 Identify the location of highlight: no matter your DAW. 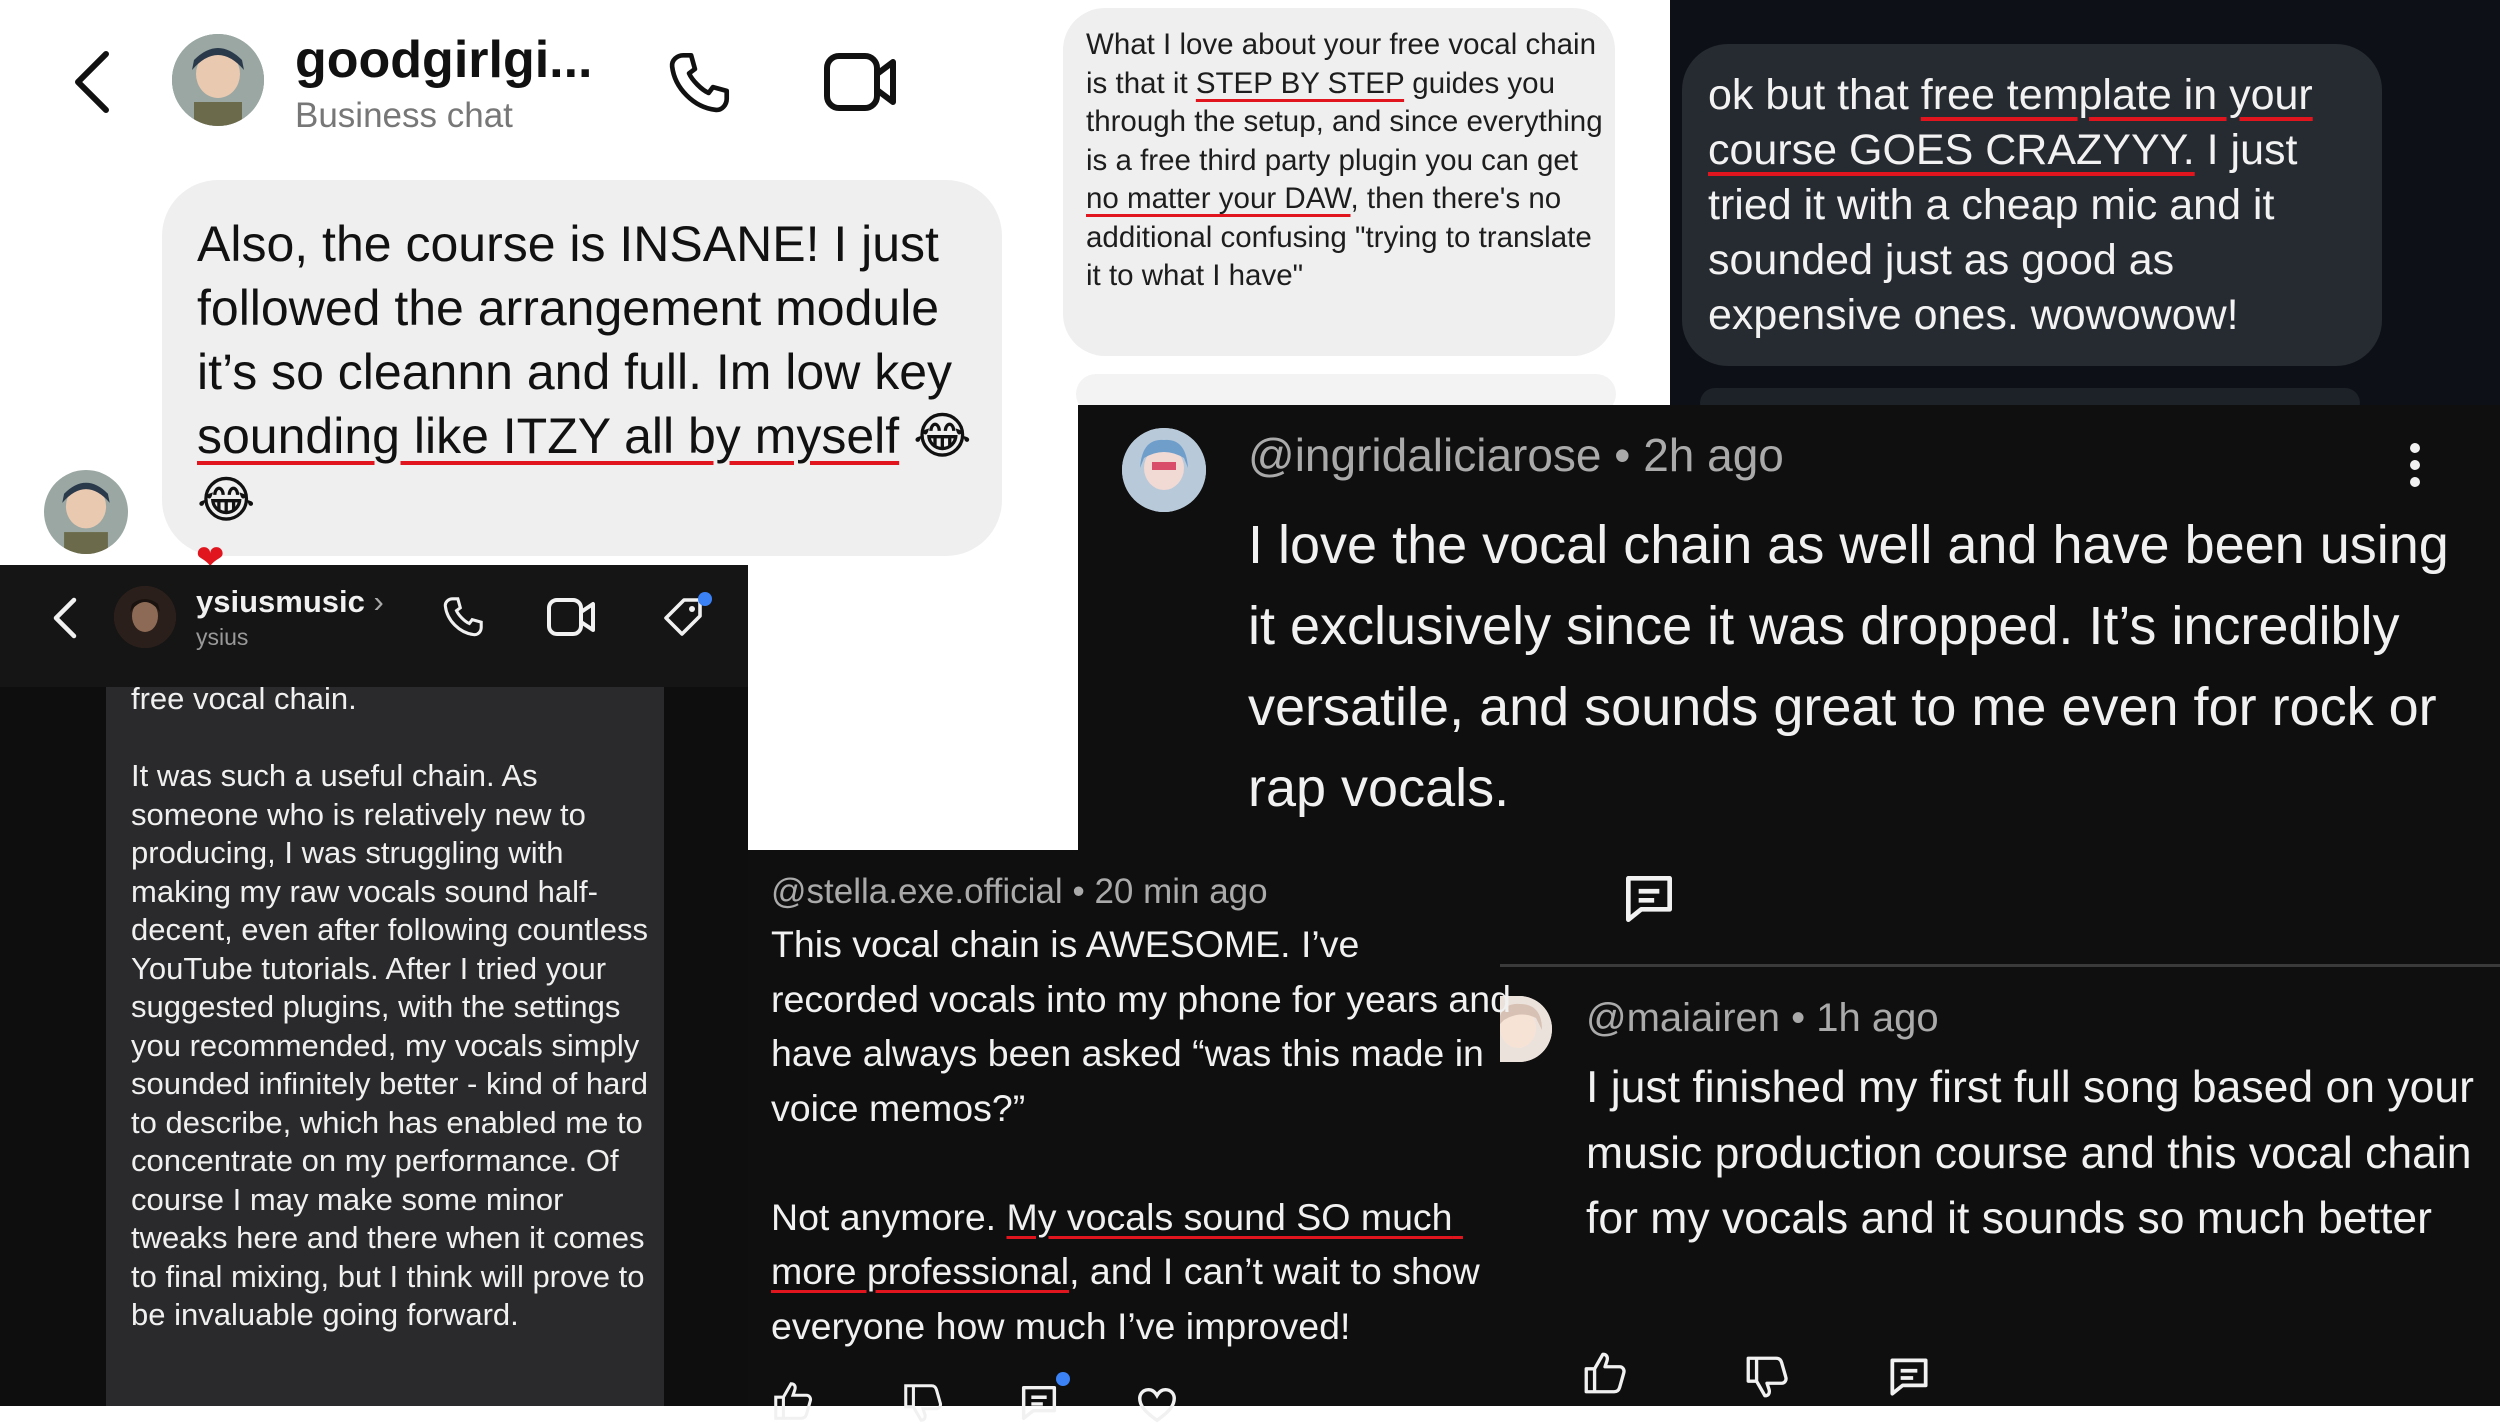
(1218, 198).